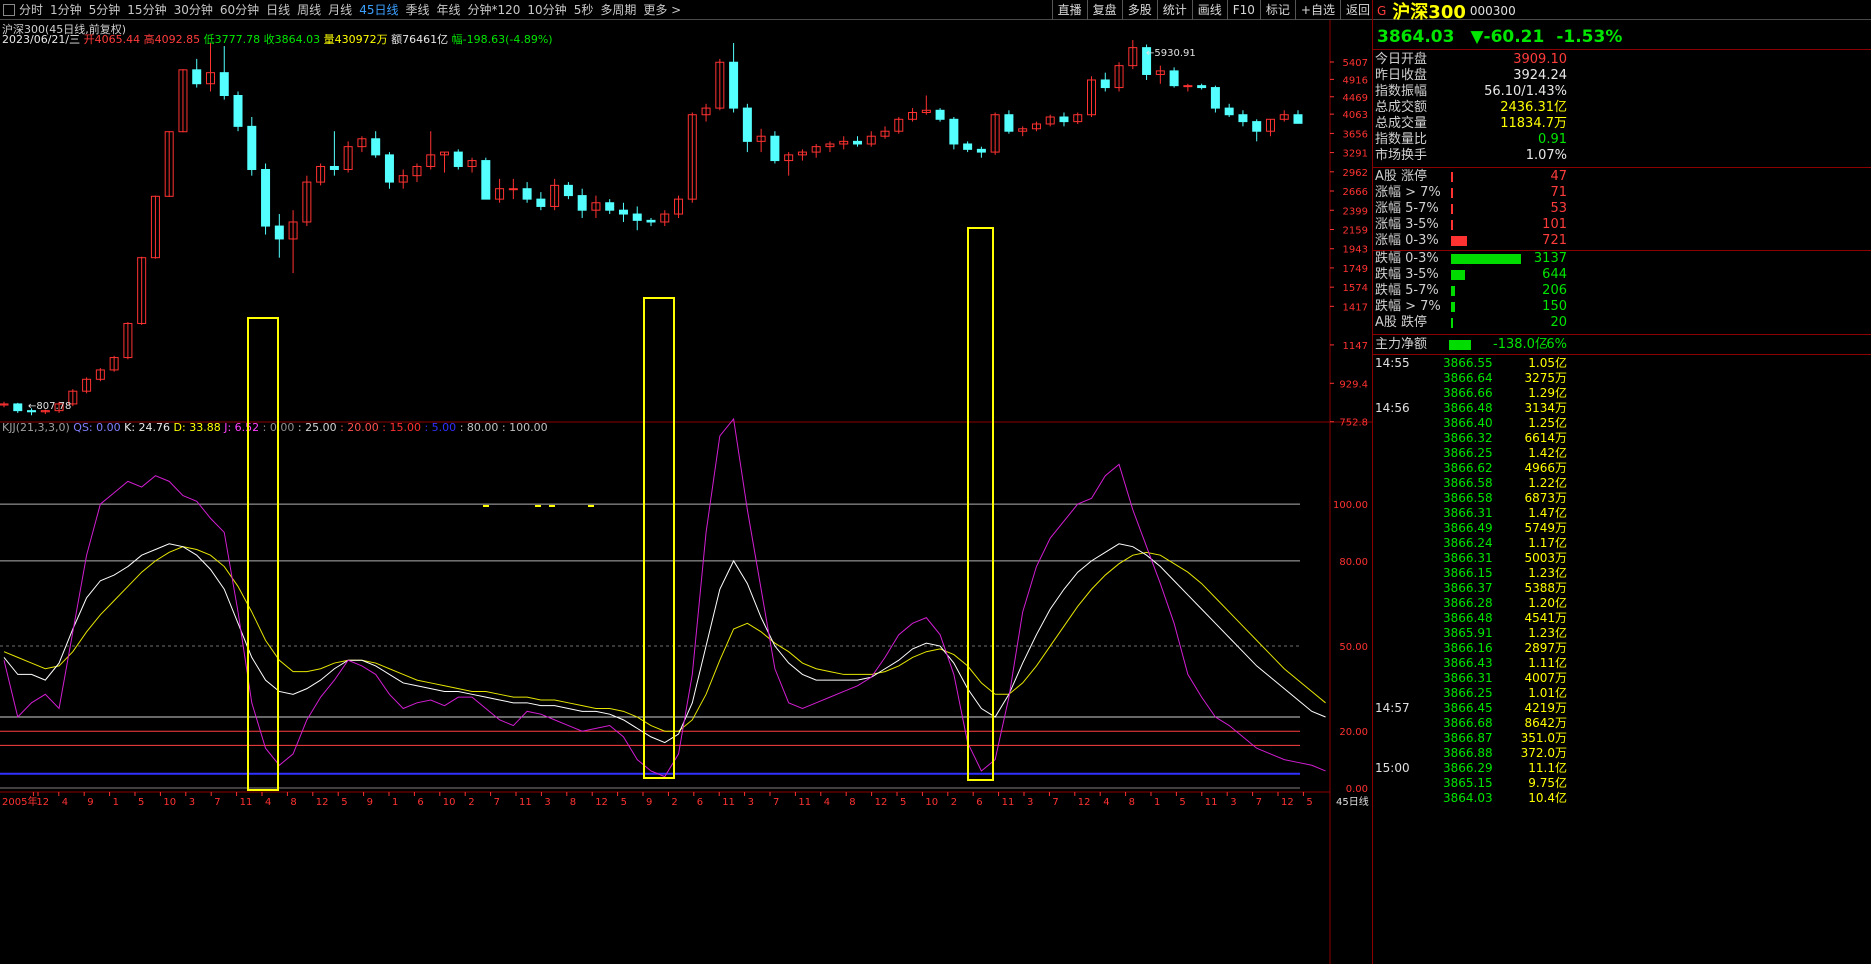 This screenshot has width=1871, height=964. Describe the element at coordinates (1558, 322) in the screenshot. I see `breadth-value: 20` at that location.